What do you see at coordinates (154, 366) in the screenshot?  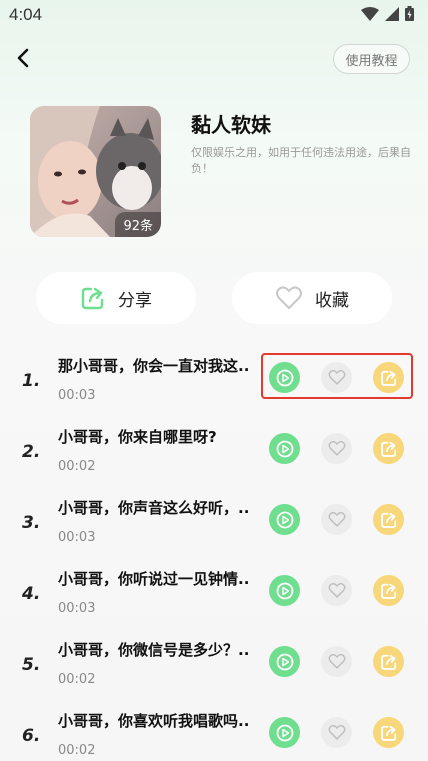 I see `track-title: 那小哥哥，你会一直对我这..` at bounding box center [154, 366].